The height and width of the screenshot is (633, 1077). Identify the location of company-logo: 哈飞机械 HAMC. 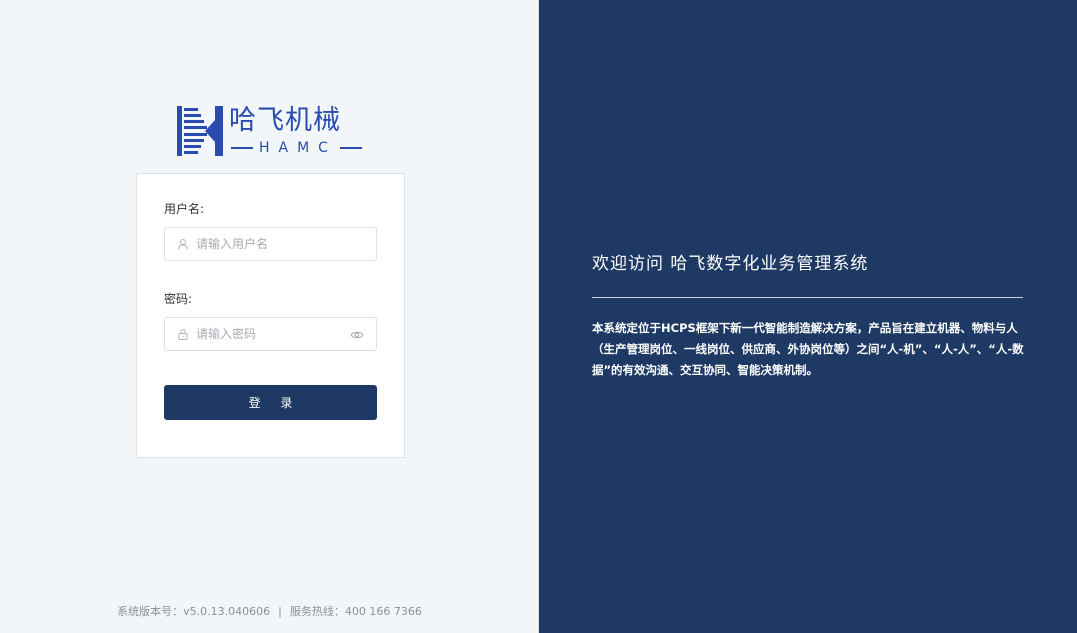
(270, 132).